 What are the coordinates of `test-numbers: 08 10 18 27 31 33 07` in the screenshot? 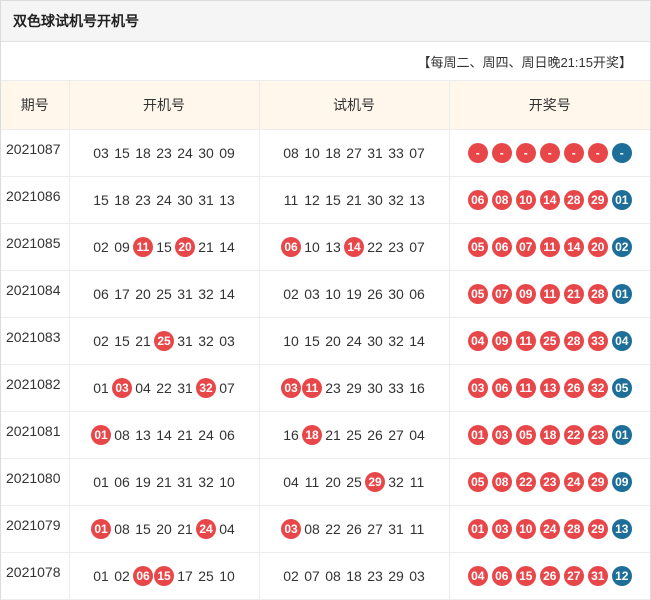 It's located at (354, 153).